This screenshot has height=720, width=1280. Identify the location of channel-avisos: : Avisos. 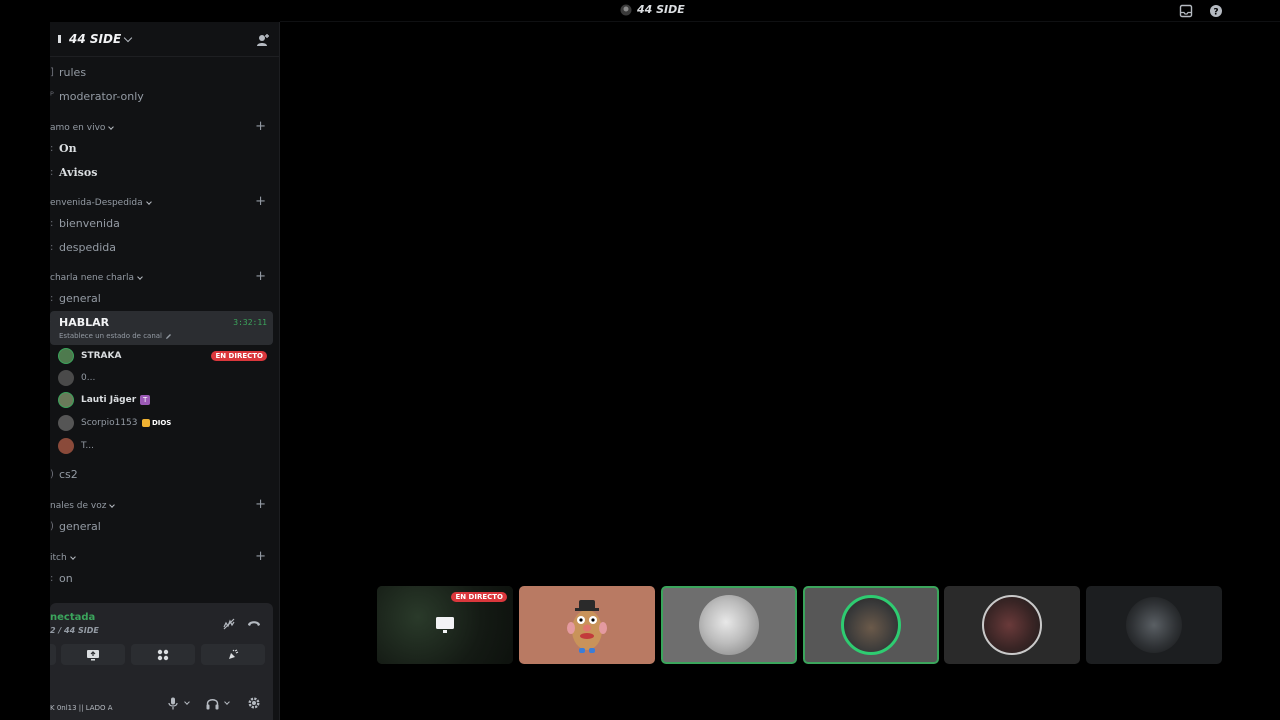
(73, 172).